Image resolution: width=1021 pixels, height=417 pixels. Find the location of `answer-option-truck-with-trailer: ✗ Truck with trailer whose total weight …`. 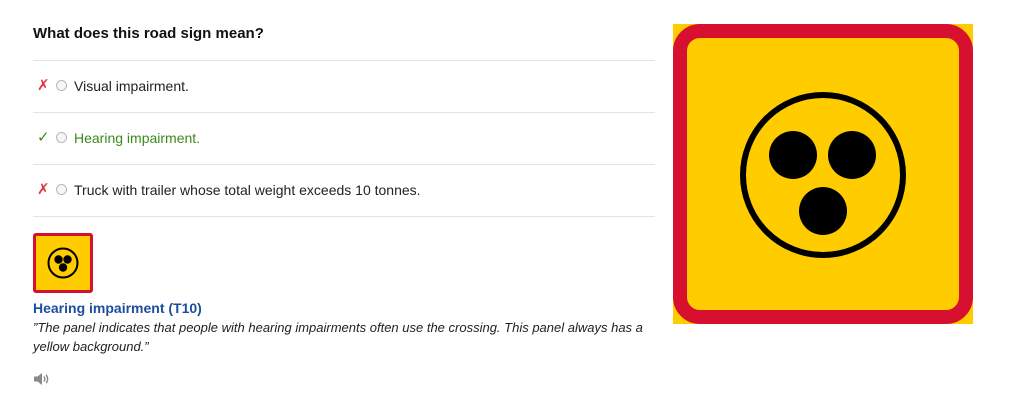

answer-option-truck-with-trailer: ✗ Truck with trailer whose total weight … is located at coordinates (344, 191).